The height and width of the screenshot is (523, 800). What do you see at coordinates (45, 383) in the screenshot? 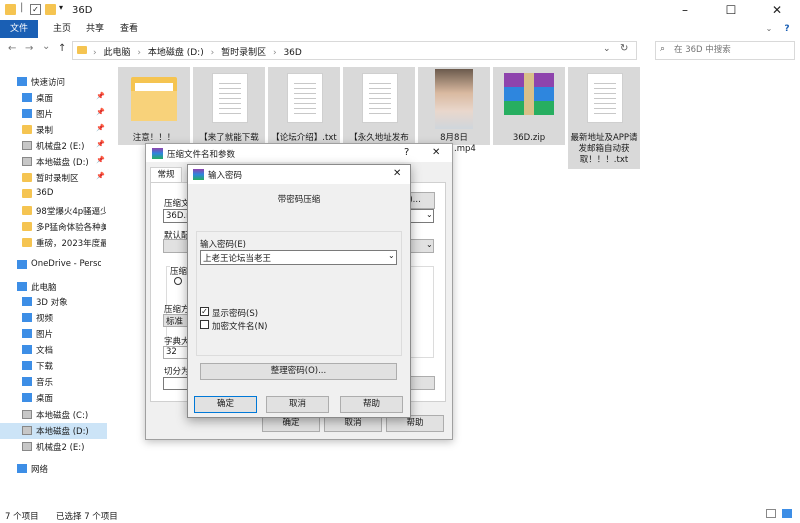
I see `sidebar-item-label: 音乐` at bounding box center [45, 383].